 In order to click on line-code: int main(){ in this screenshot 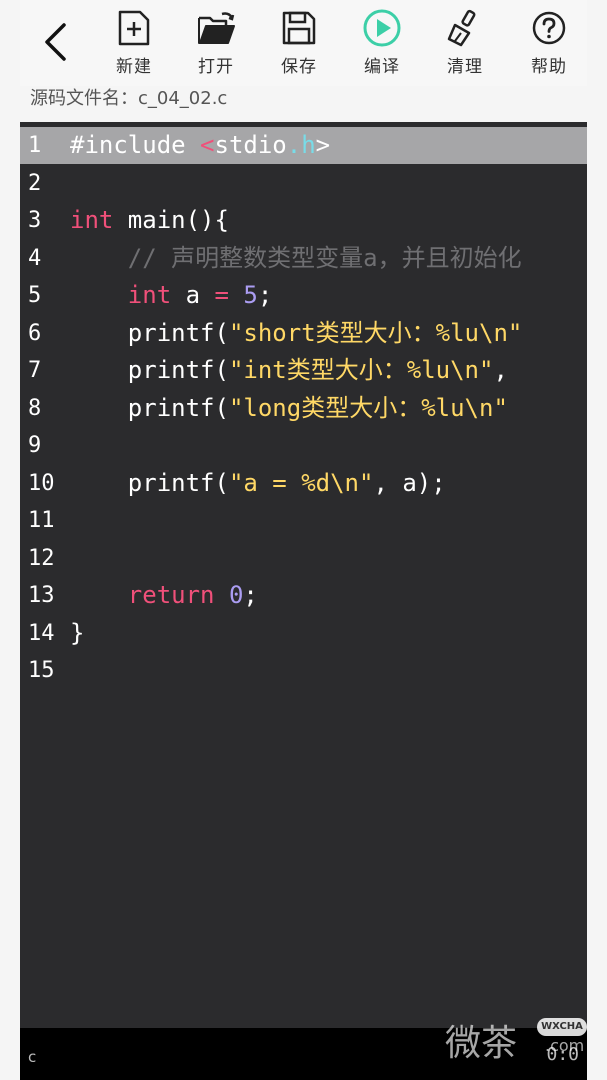, I will do `click(149, 220)`.